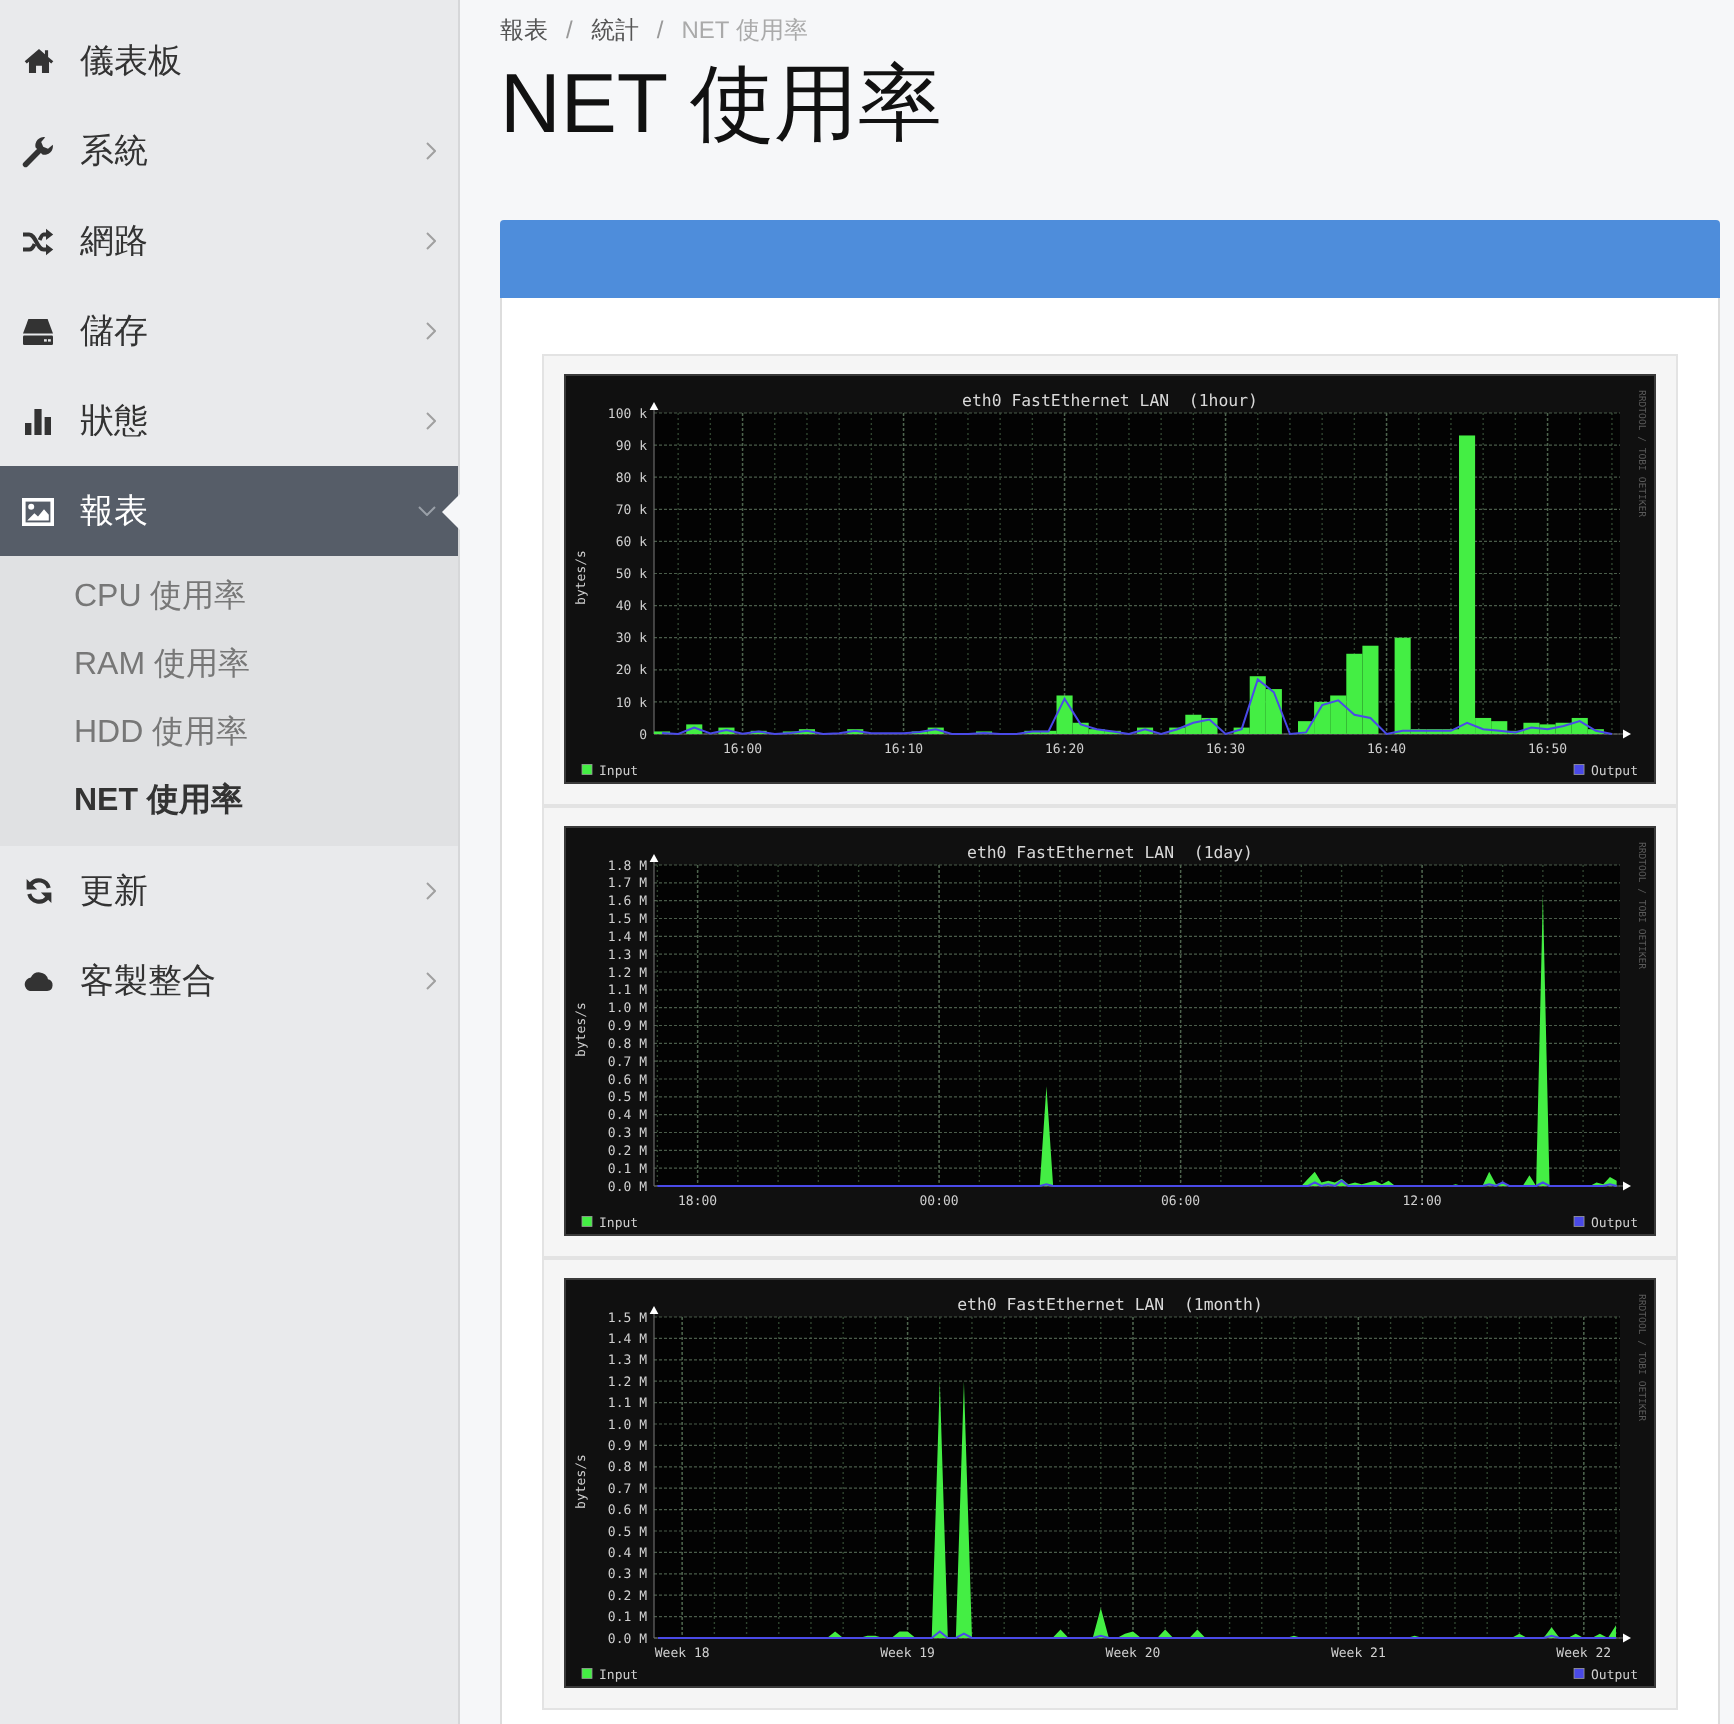  Describe the element at coordinates (744, 30) in the screenshot. I see `breadcrumb-current: NET 使用率` at that location.